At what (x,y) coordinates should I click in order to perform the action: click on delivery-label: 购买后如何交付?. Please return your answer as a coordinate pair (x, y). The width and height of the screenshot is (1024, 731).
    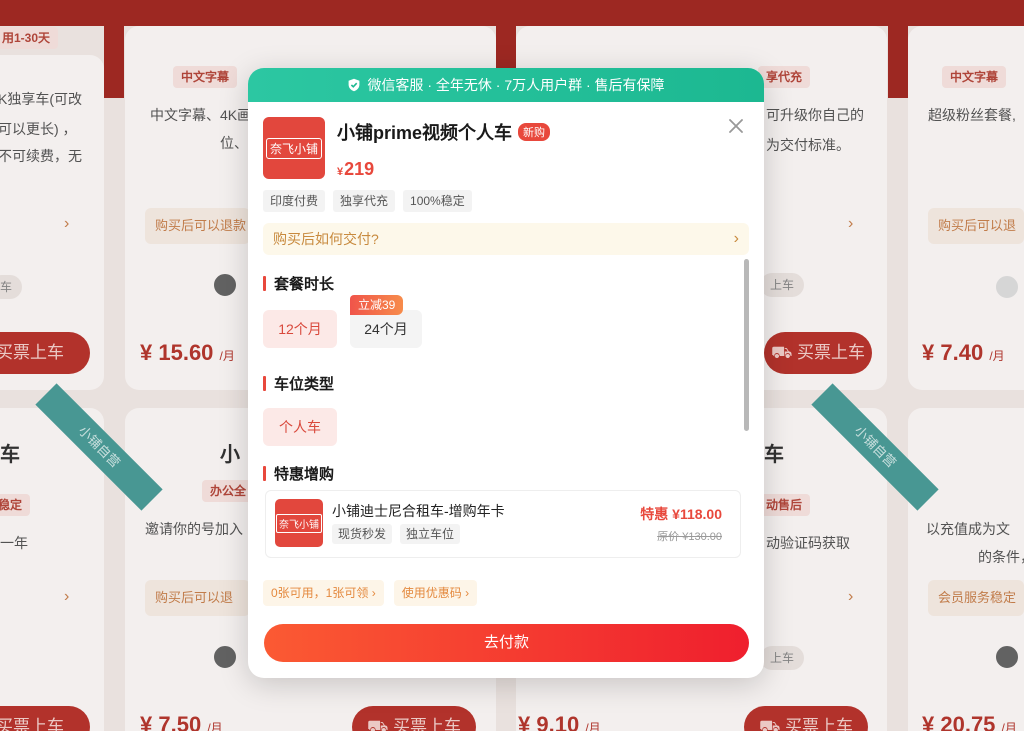
    Looking at the image, I should click on (326, 239).